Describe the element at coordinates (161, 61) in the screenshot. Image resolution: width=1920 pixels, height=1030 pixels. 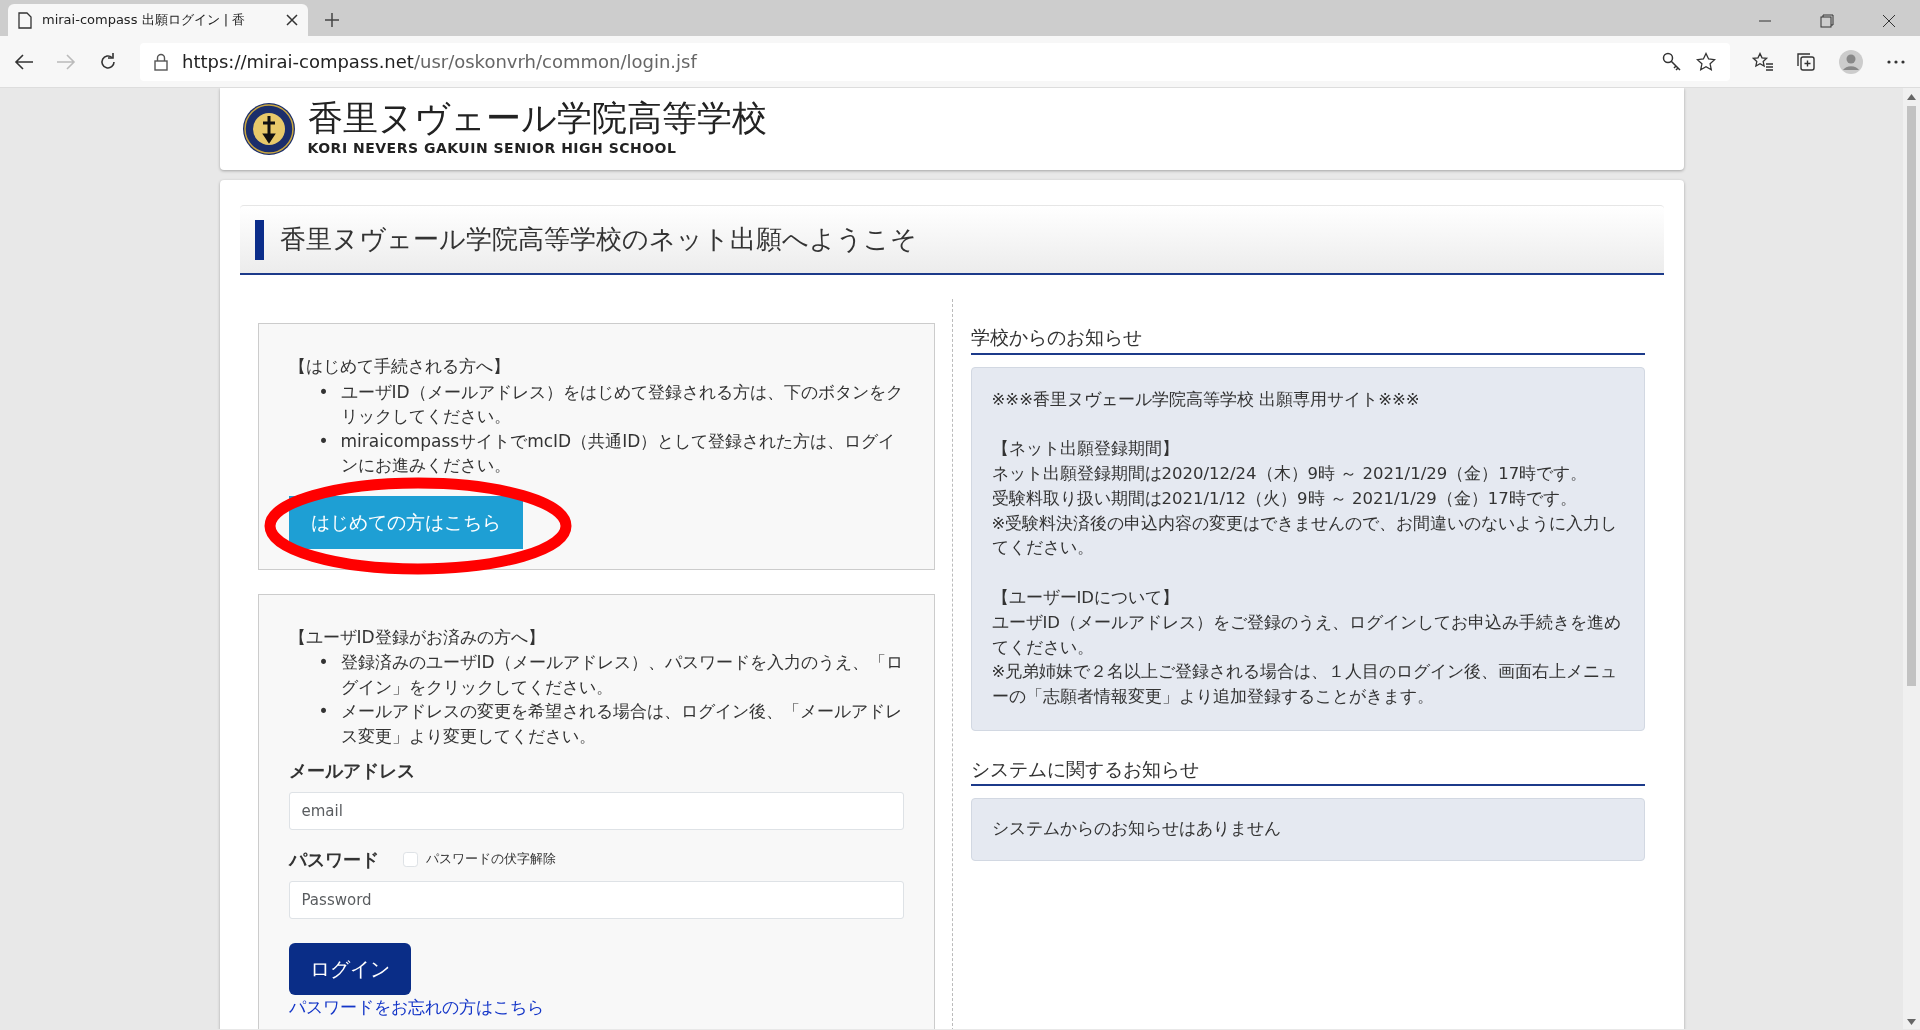
I see `lock-icon` at that location.